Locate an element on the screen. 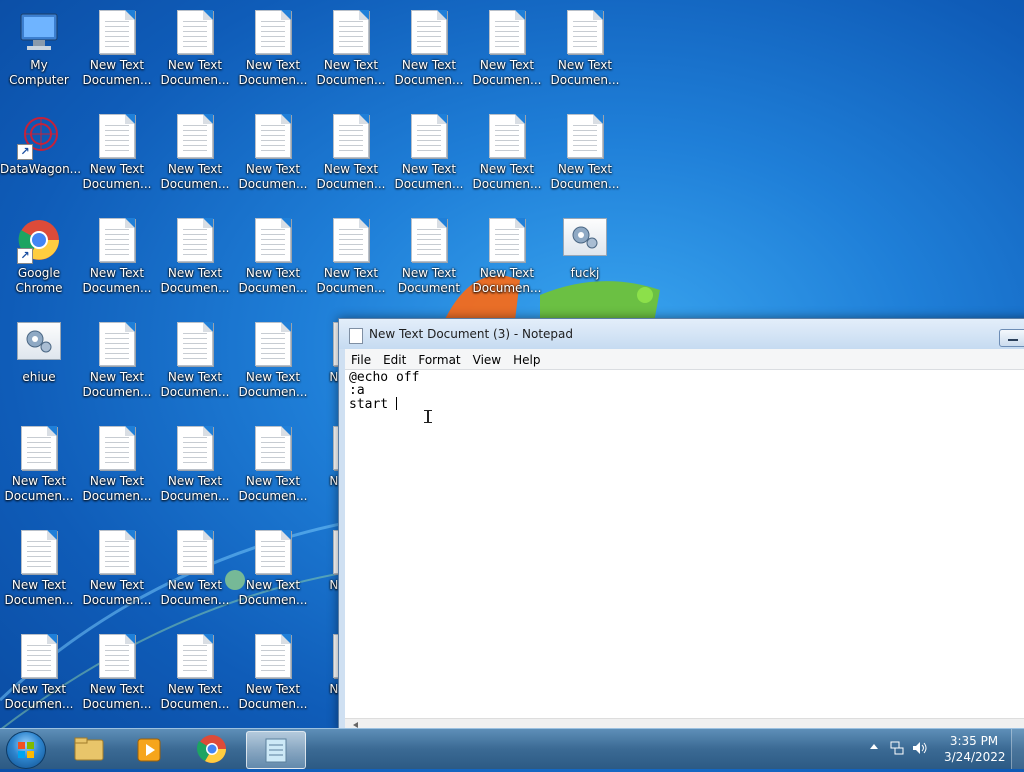 The width and height of the screenshot is (1024, 772). start-button is located at coordinates (26, 750).